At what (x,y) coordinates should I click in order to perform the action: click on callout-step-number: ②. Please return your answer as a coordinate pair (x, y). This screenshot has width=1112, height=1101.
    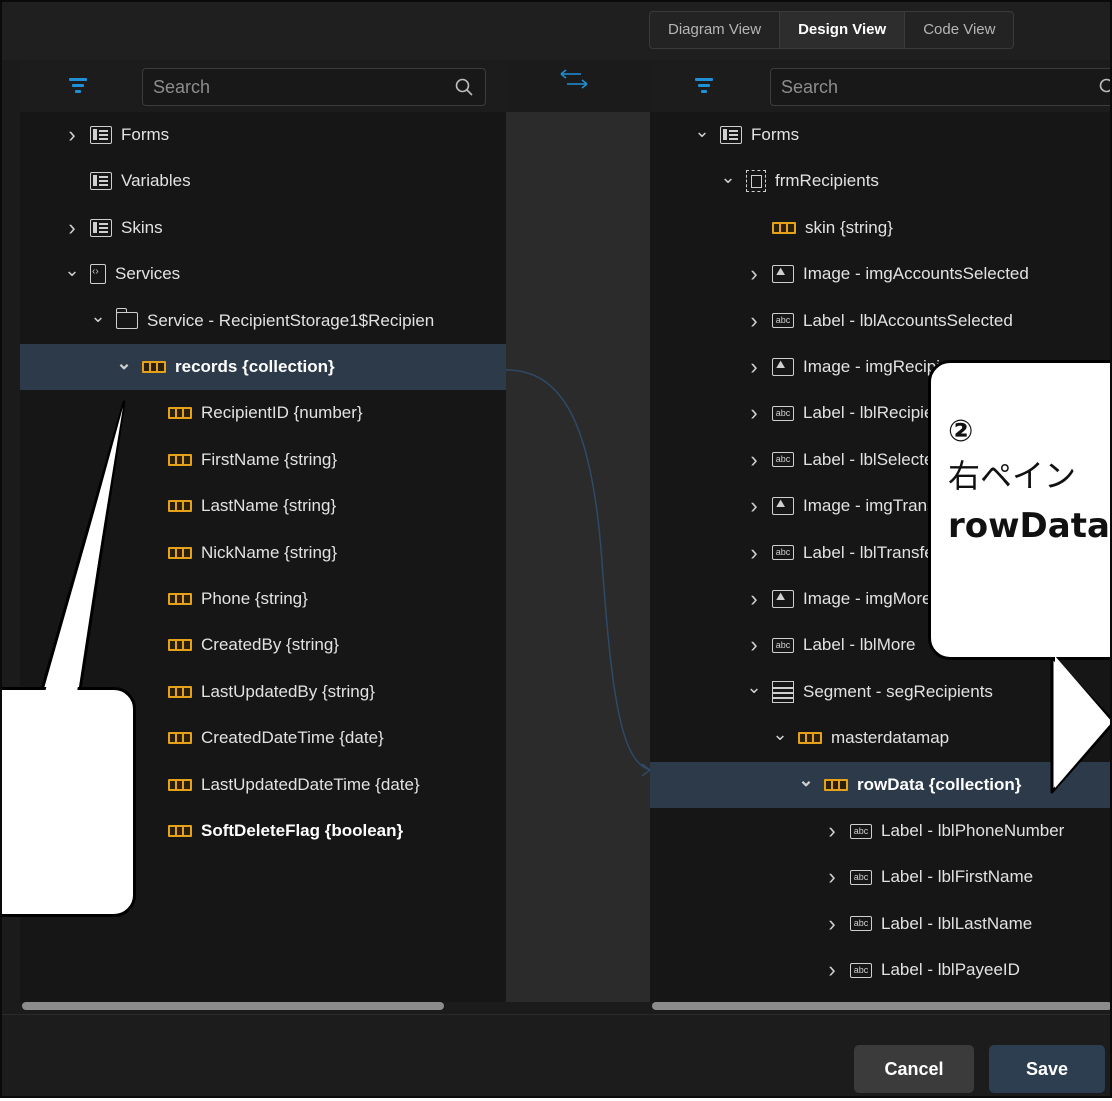
    Looking at the image, I should click on (961, 431).